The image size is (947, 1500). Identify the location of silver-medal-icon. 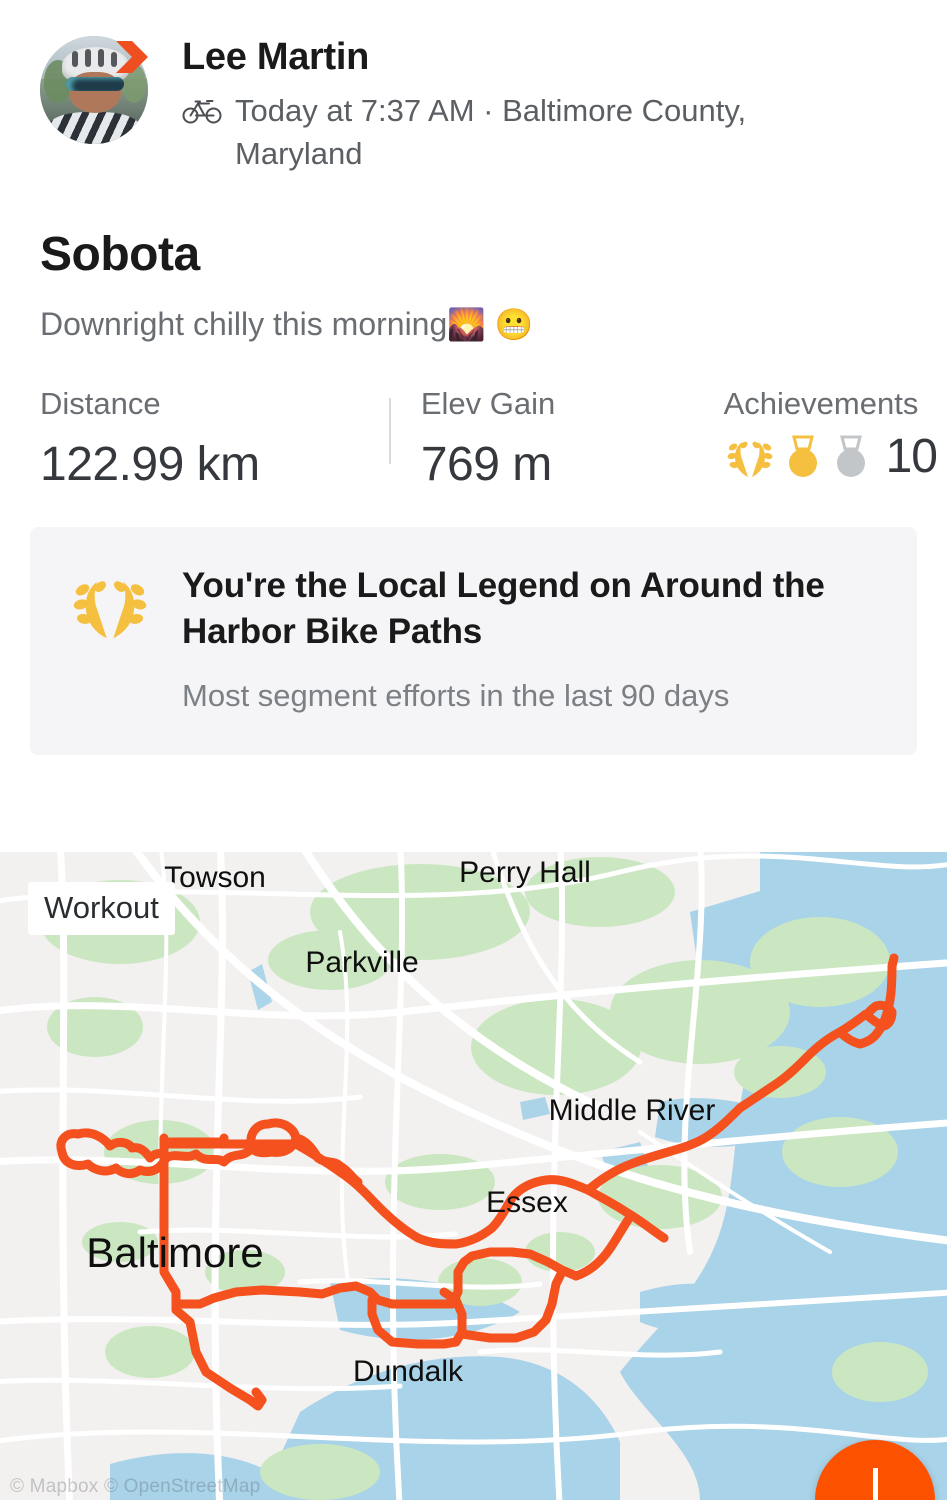
(850, 456).